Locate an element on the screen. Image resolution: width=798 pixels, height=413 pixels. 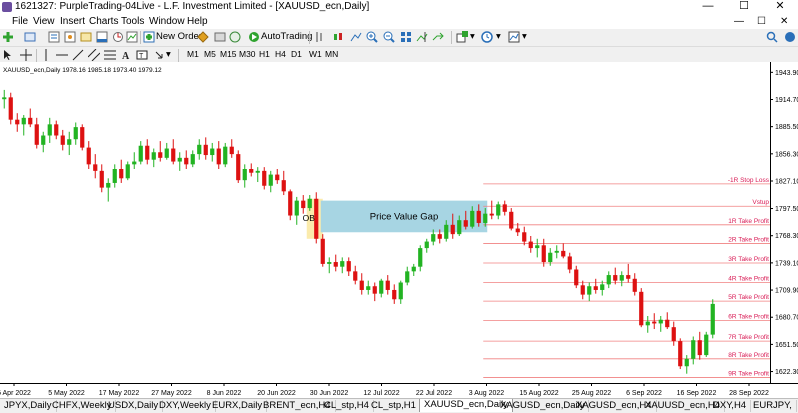
signals-icon is located at coordinates (220, 37).